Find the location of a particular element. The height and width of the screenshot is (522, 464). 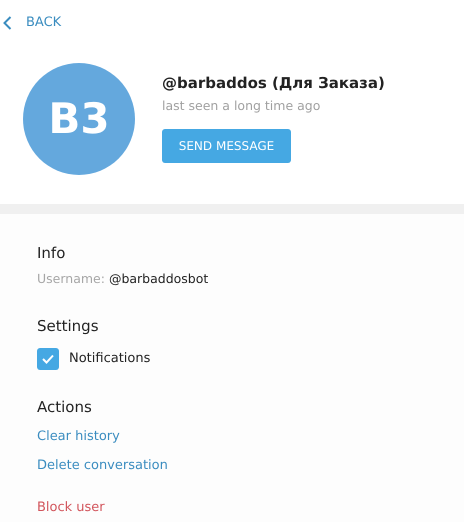

action-link: Block user is located at coordinates (71, 508).